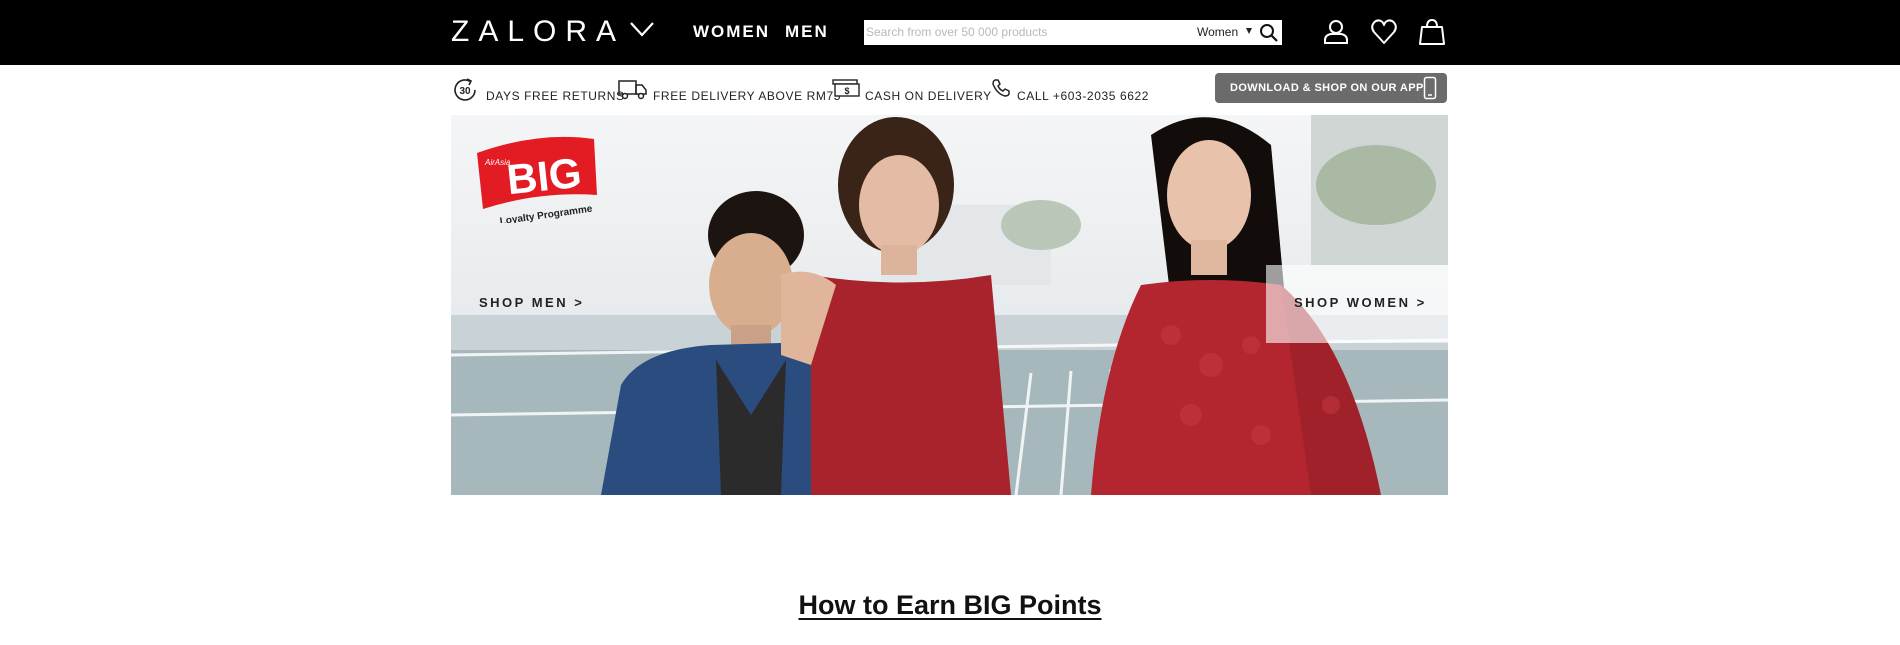 This screenshot has width=1900, height=645. What do you see at coordinates (1384, 32) in the screenshot?
I see `heart-icon` at bounding box center [1384, 32].